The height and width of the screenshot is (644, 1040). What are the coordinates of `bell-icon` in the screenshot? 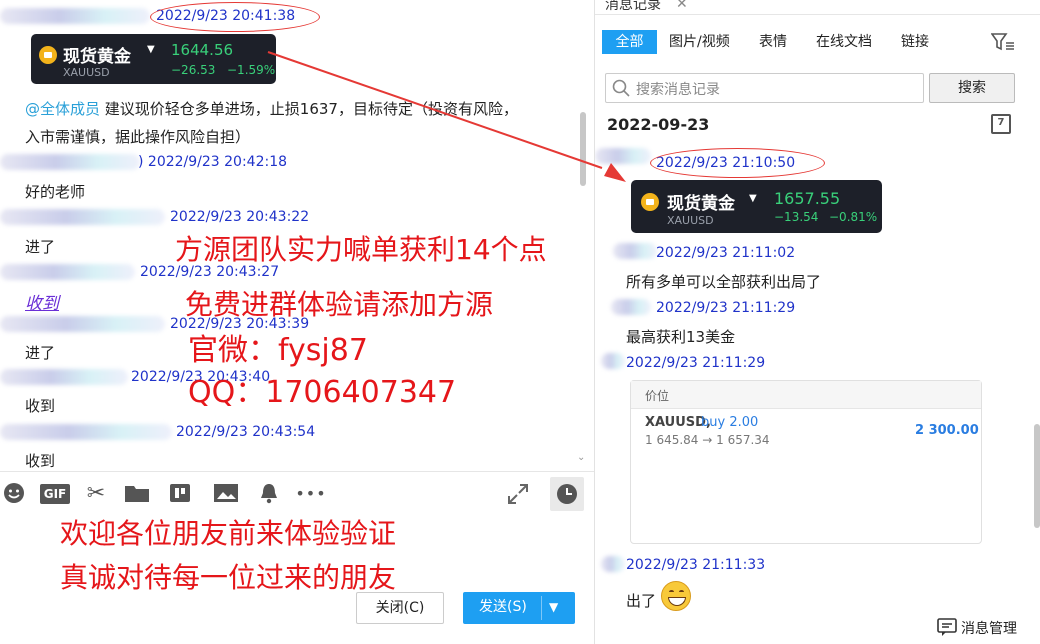 It's located at (269, 495).